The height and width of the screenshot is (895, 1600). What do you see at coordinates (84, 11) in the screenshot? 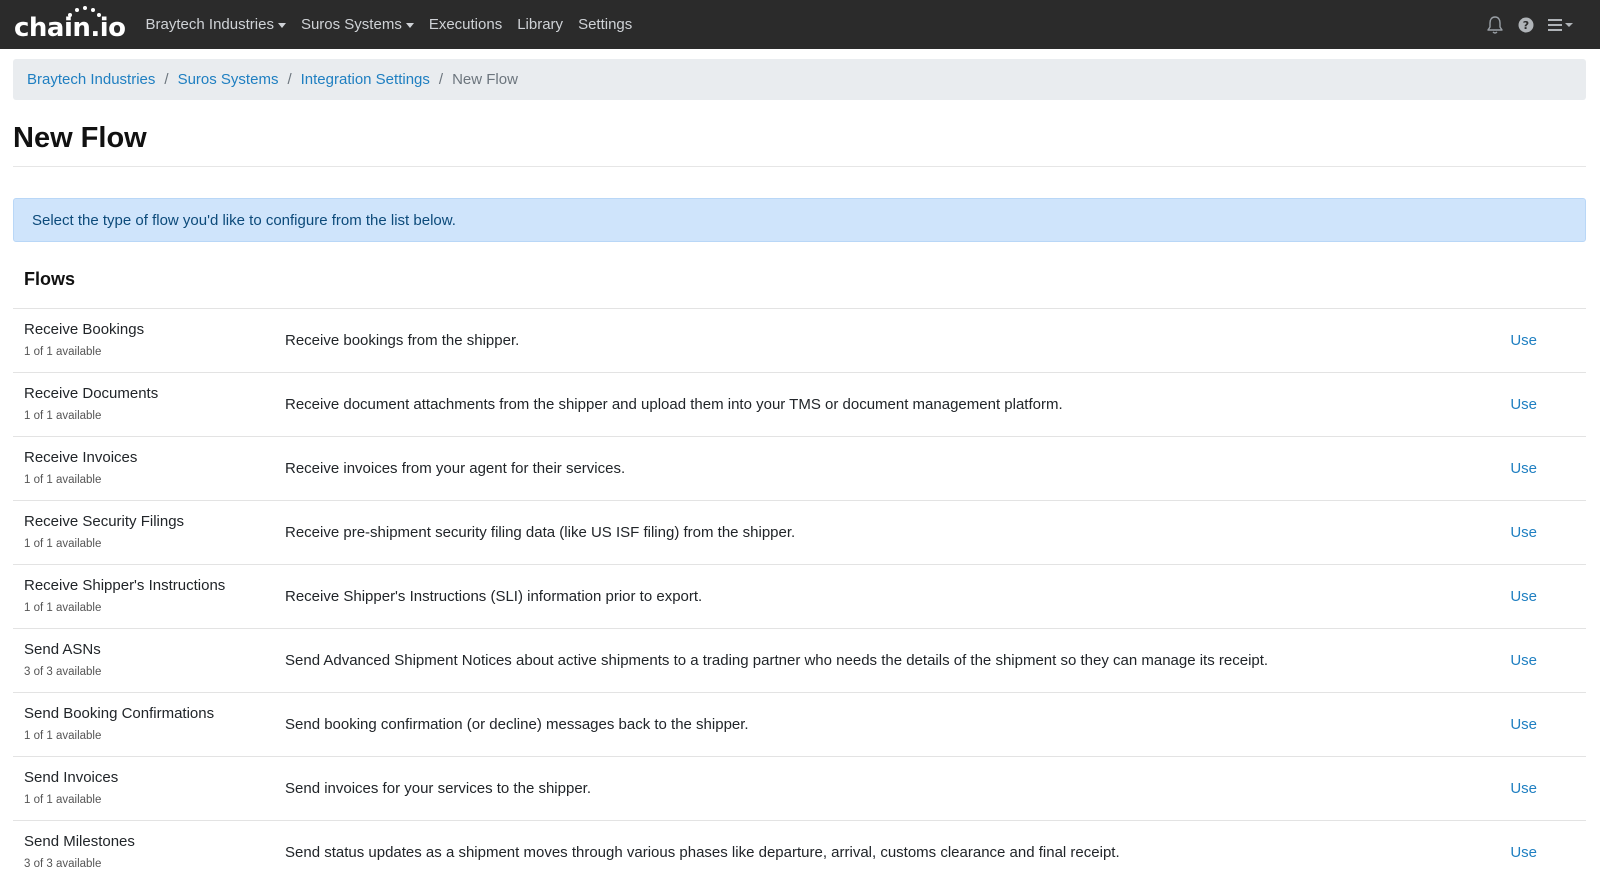
I see `logo-dots-icon` at bounding box center [84, 11].